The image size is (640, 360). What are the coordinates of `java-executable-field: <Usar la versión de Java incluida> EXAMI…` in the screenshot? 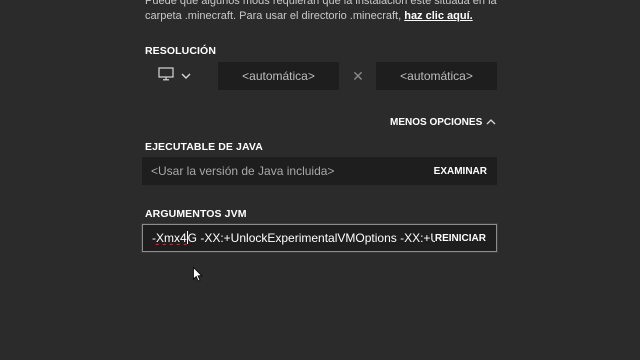 It's located at (319, 171).